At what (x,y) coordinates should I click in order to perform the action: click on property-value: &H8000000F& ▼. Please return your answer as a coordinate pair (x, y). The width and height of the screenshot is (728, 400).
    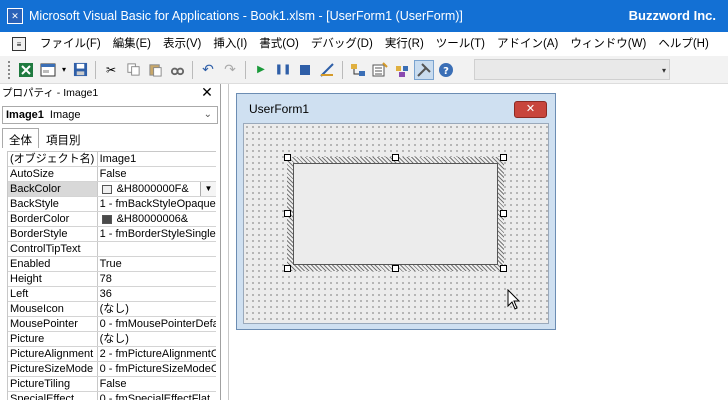
    Looking at the image, I should click on (157, 189).